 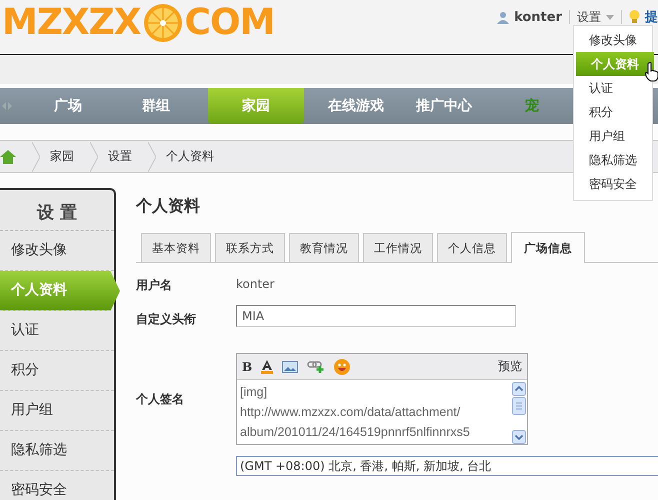 What do you see at coordinates (62, 156) in the screenshot?
I see `breadcrumb-link: 家园` at bounding box center [62, 156].